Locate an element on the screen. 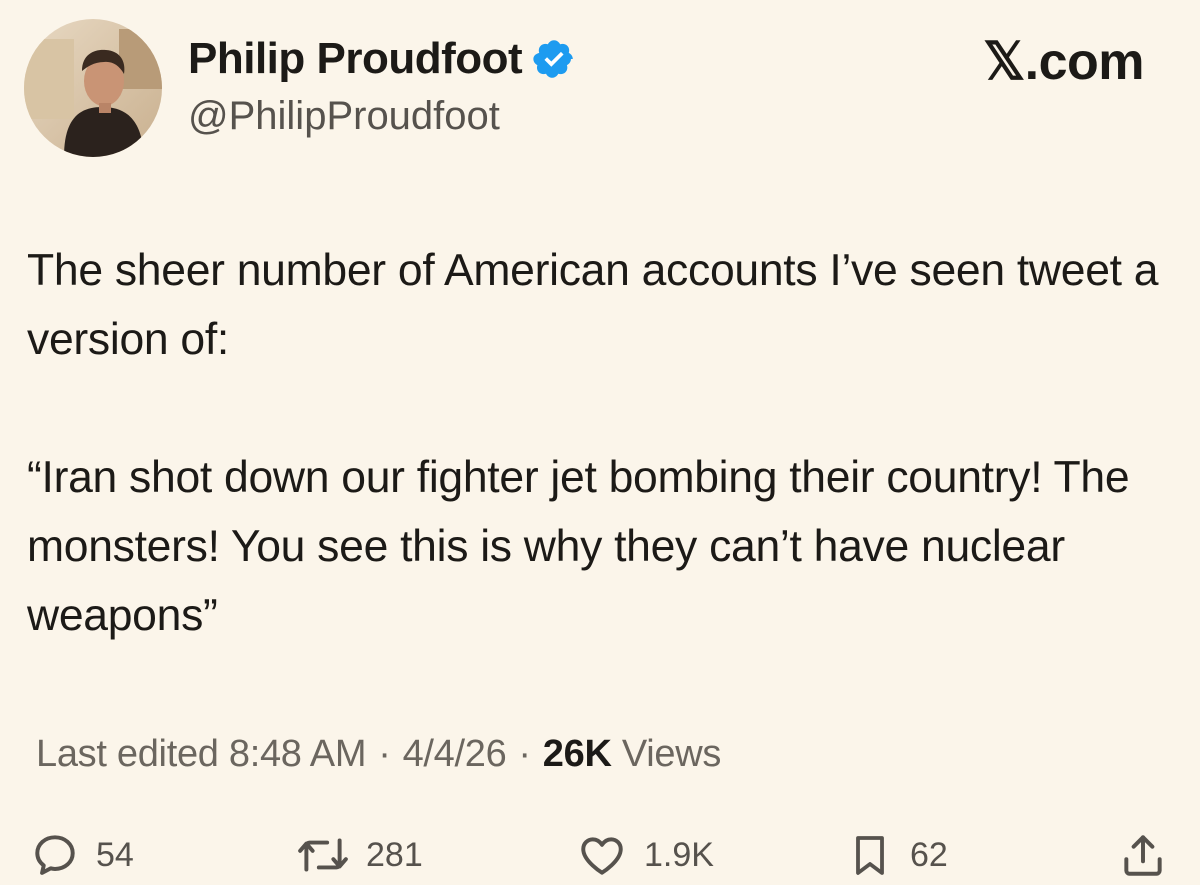 This screenshot has height=885, width=1200. heart-icon is located at coordinates (602, 855).